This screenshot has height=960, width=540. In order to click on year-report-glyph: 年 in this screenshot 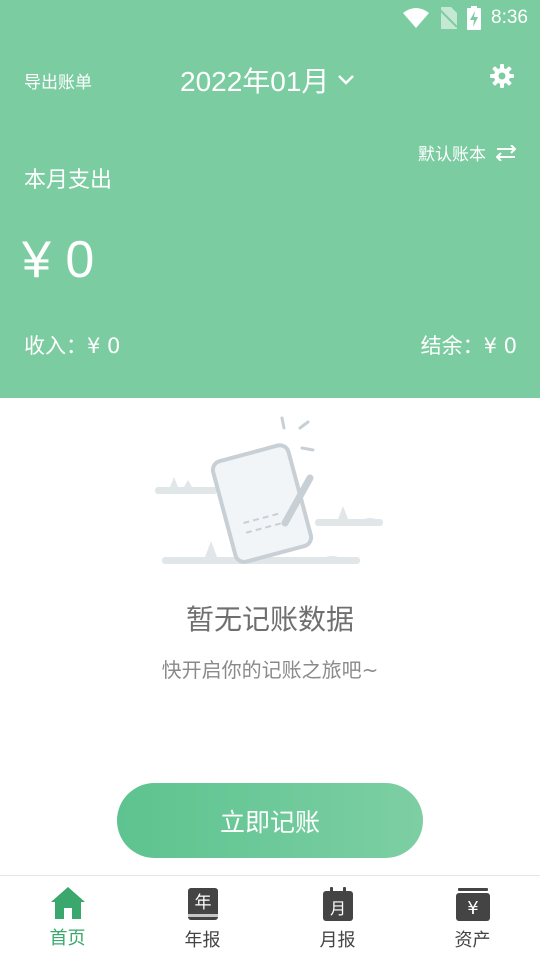, I will do `click(202, 903)`.